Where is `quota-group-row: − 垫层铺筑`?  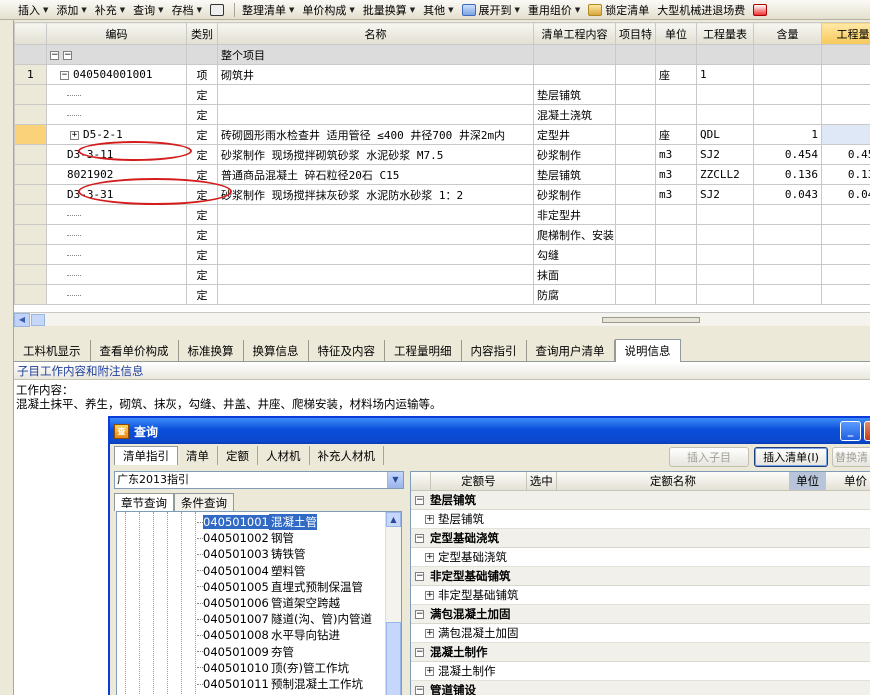 quota-group-row: − 垫层铺筑 is located at coordinates (640, 500).